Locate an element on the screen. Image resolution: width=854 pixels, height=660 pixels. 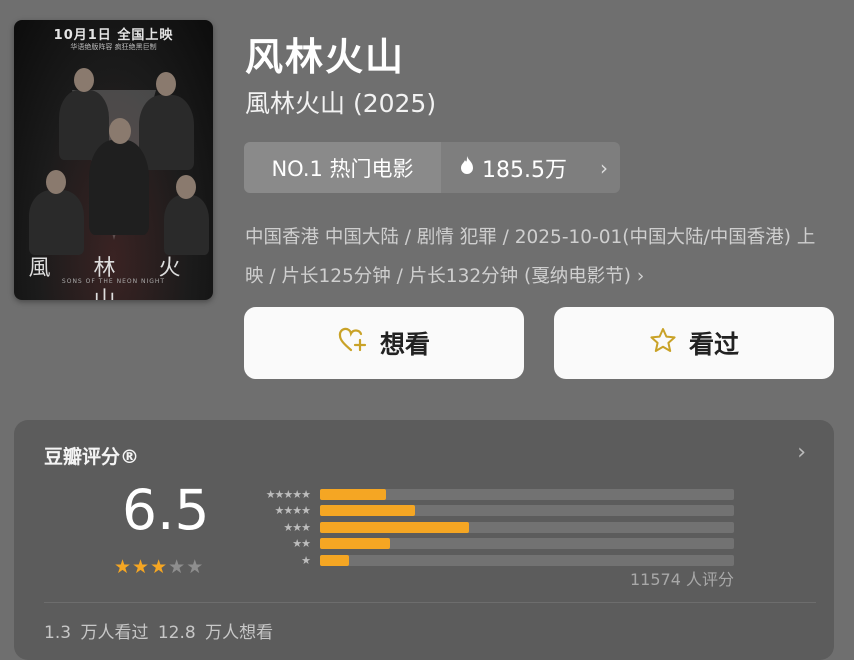
distribution-row: ★★★★★ is located at coordinates (487, 494).